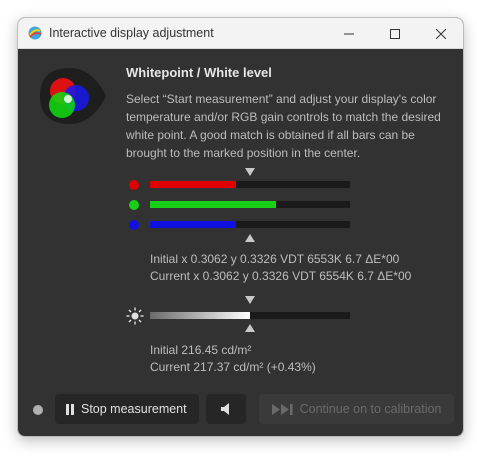 The image size is (477, 456). Describe the element at coordinates (240, 33) in the screenshot. I see `title-bar: Interactive display adjustment` at that location.